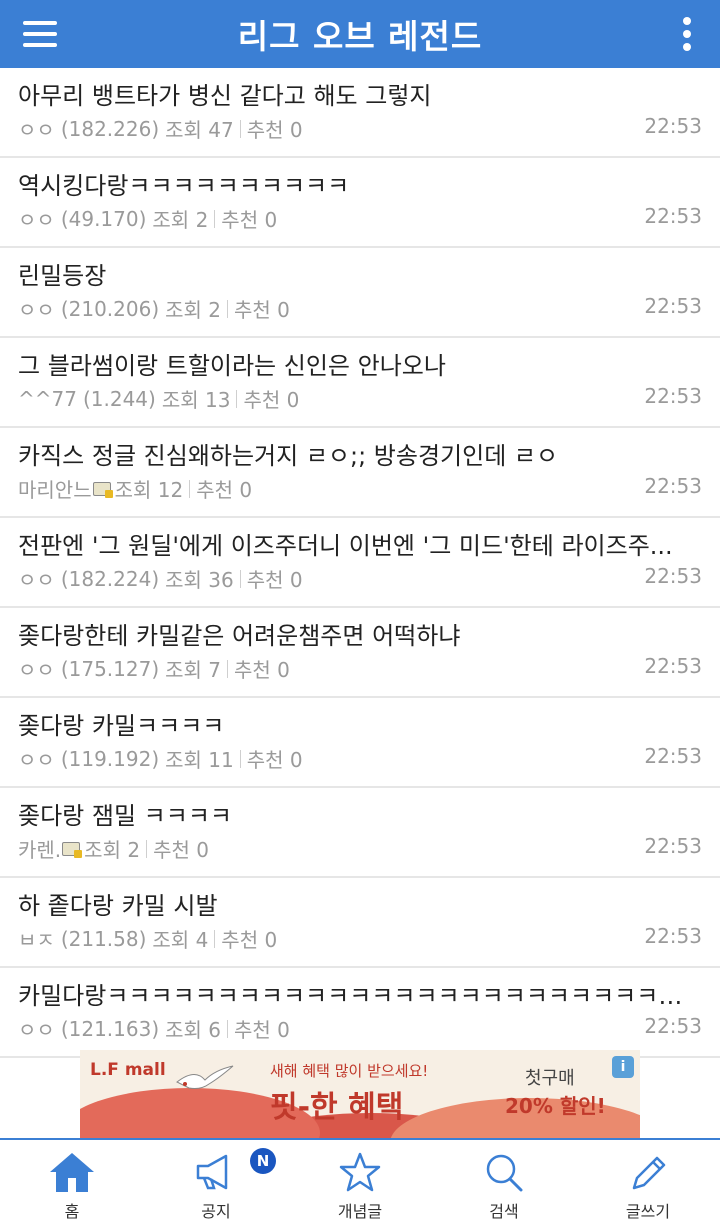  Describe the element at coordinates (103, 218) in the screenshot. I see `post-ip: (49.170)` at that location.